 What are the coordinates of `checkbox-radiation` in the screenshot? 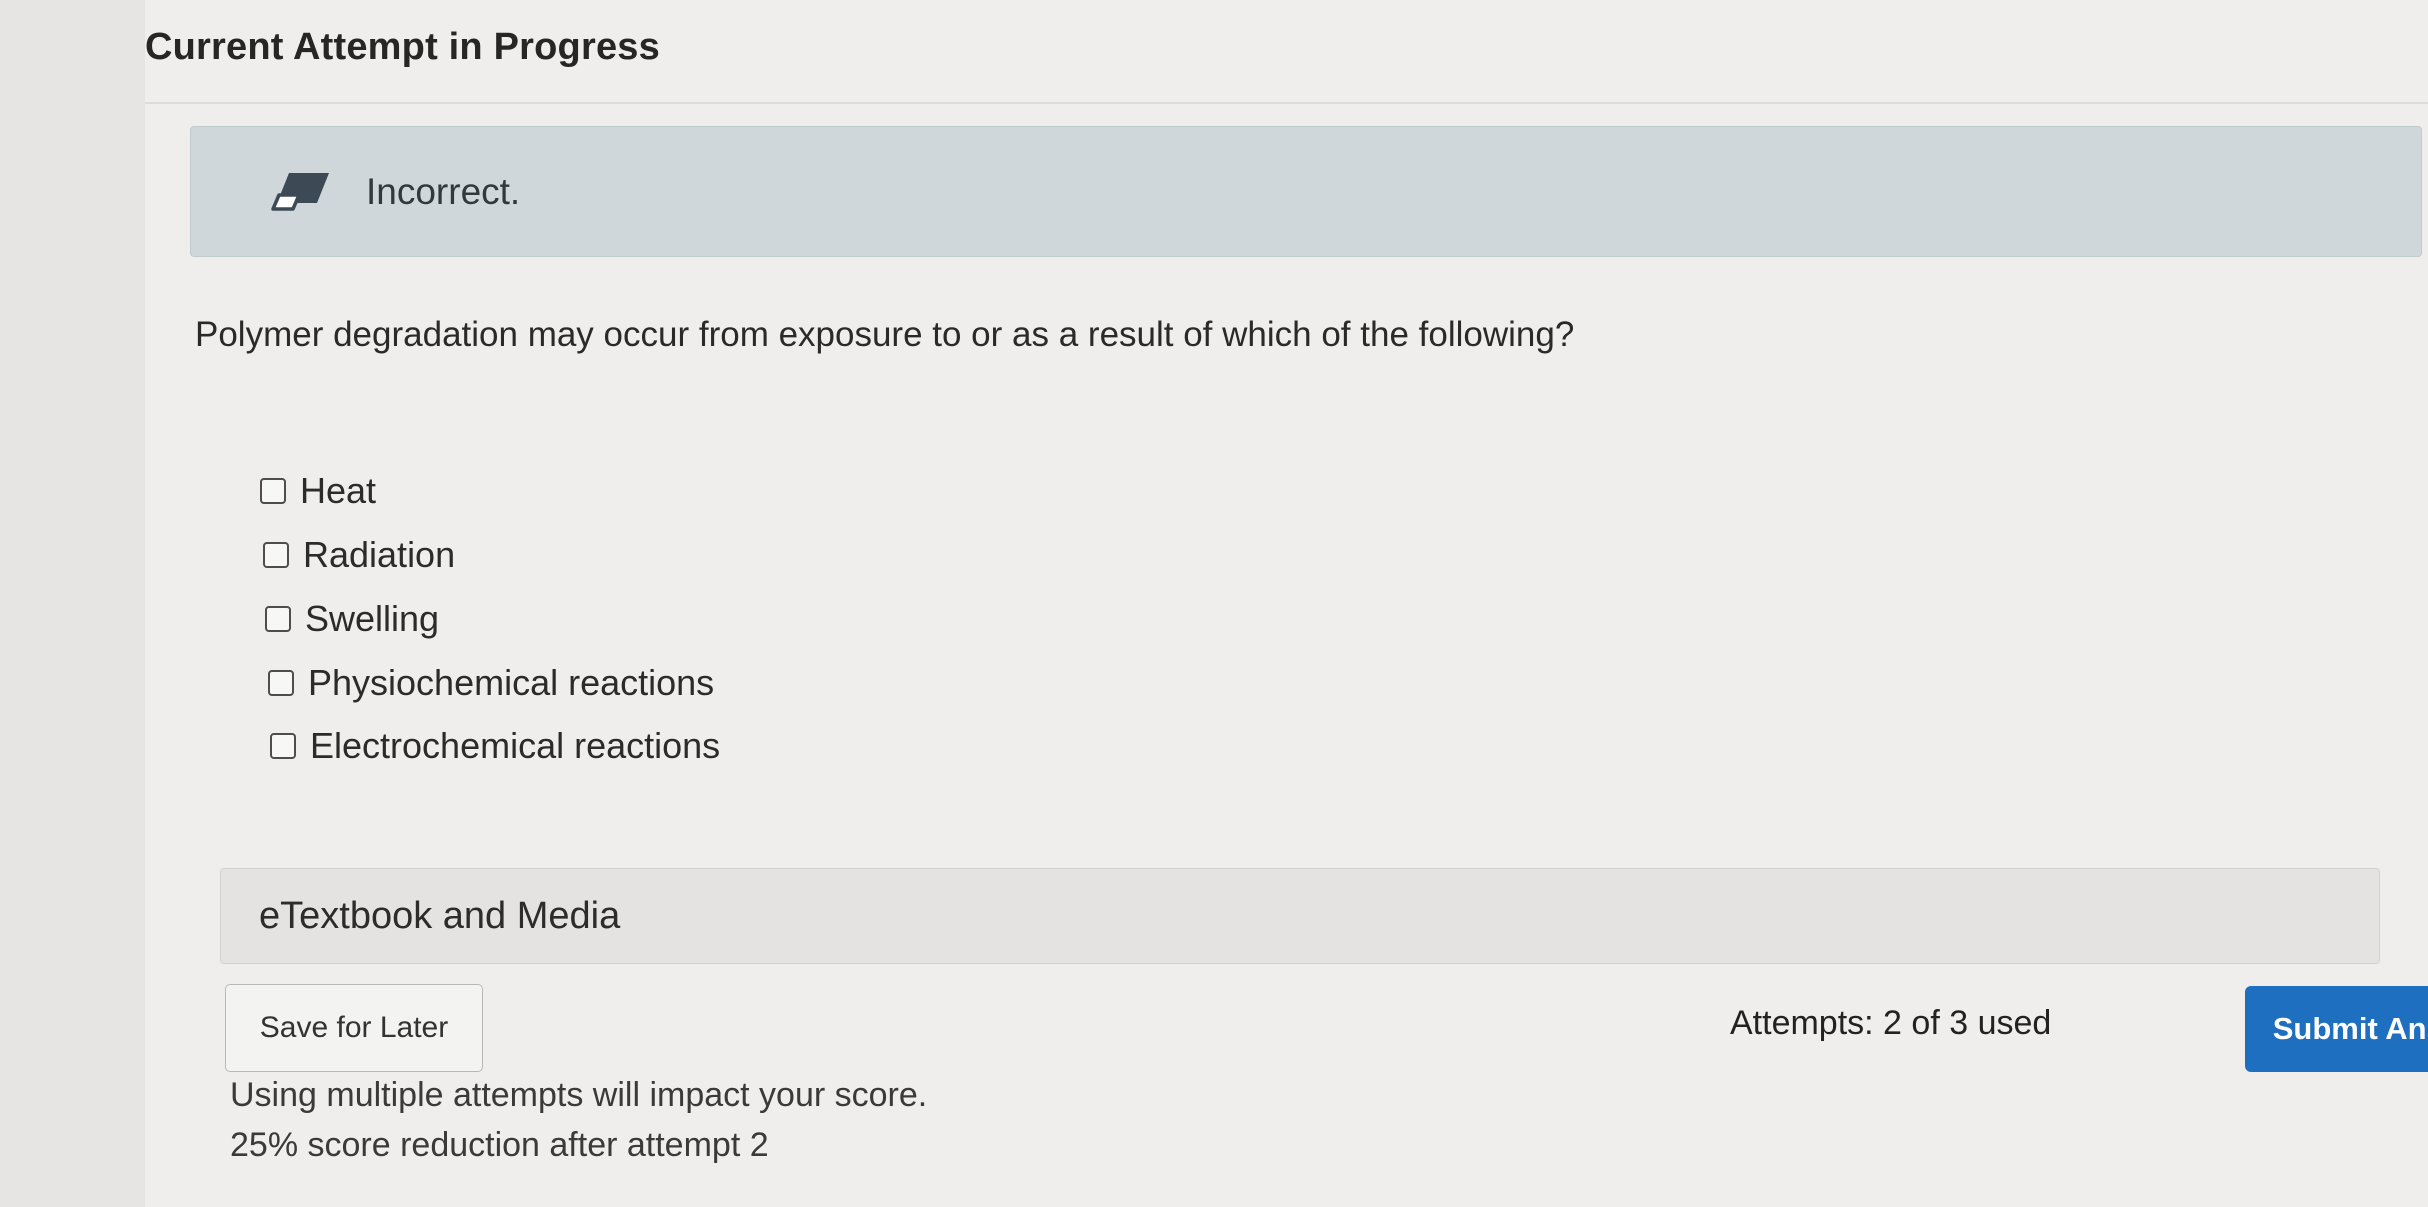 It's located at (276, 555).